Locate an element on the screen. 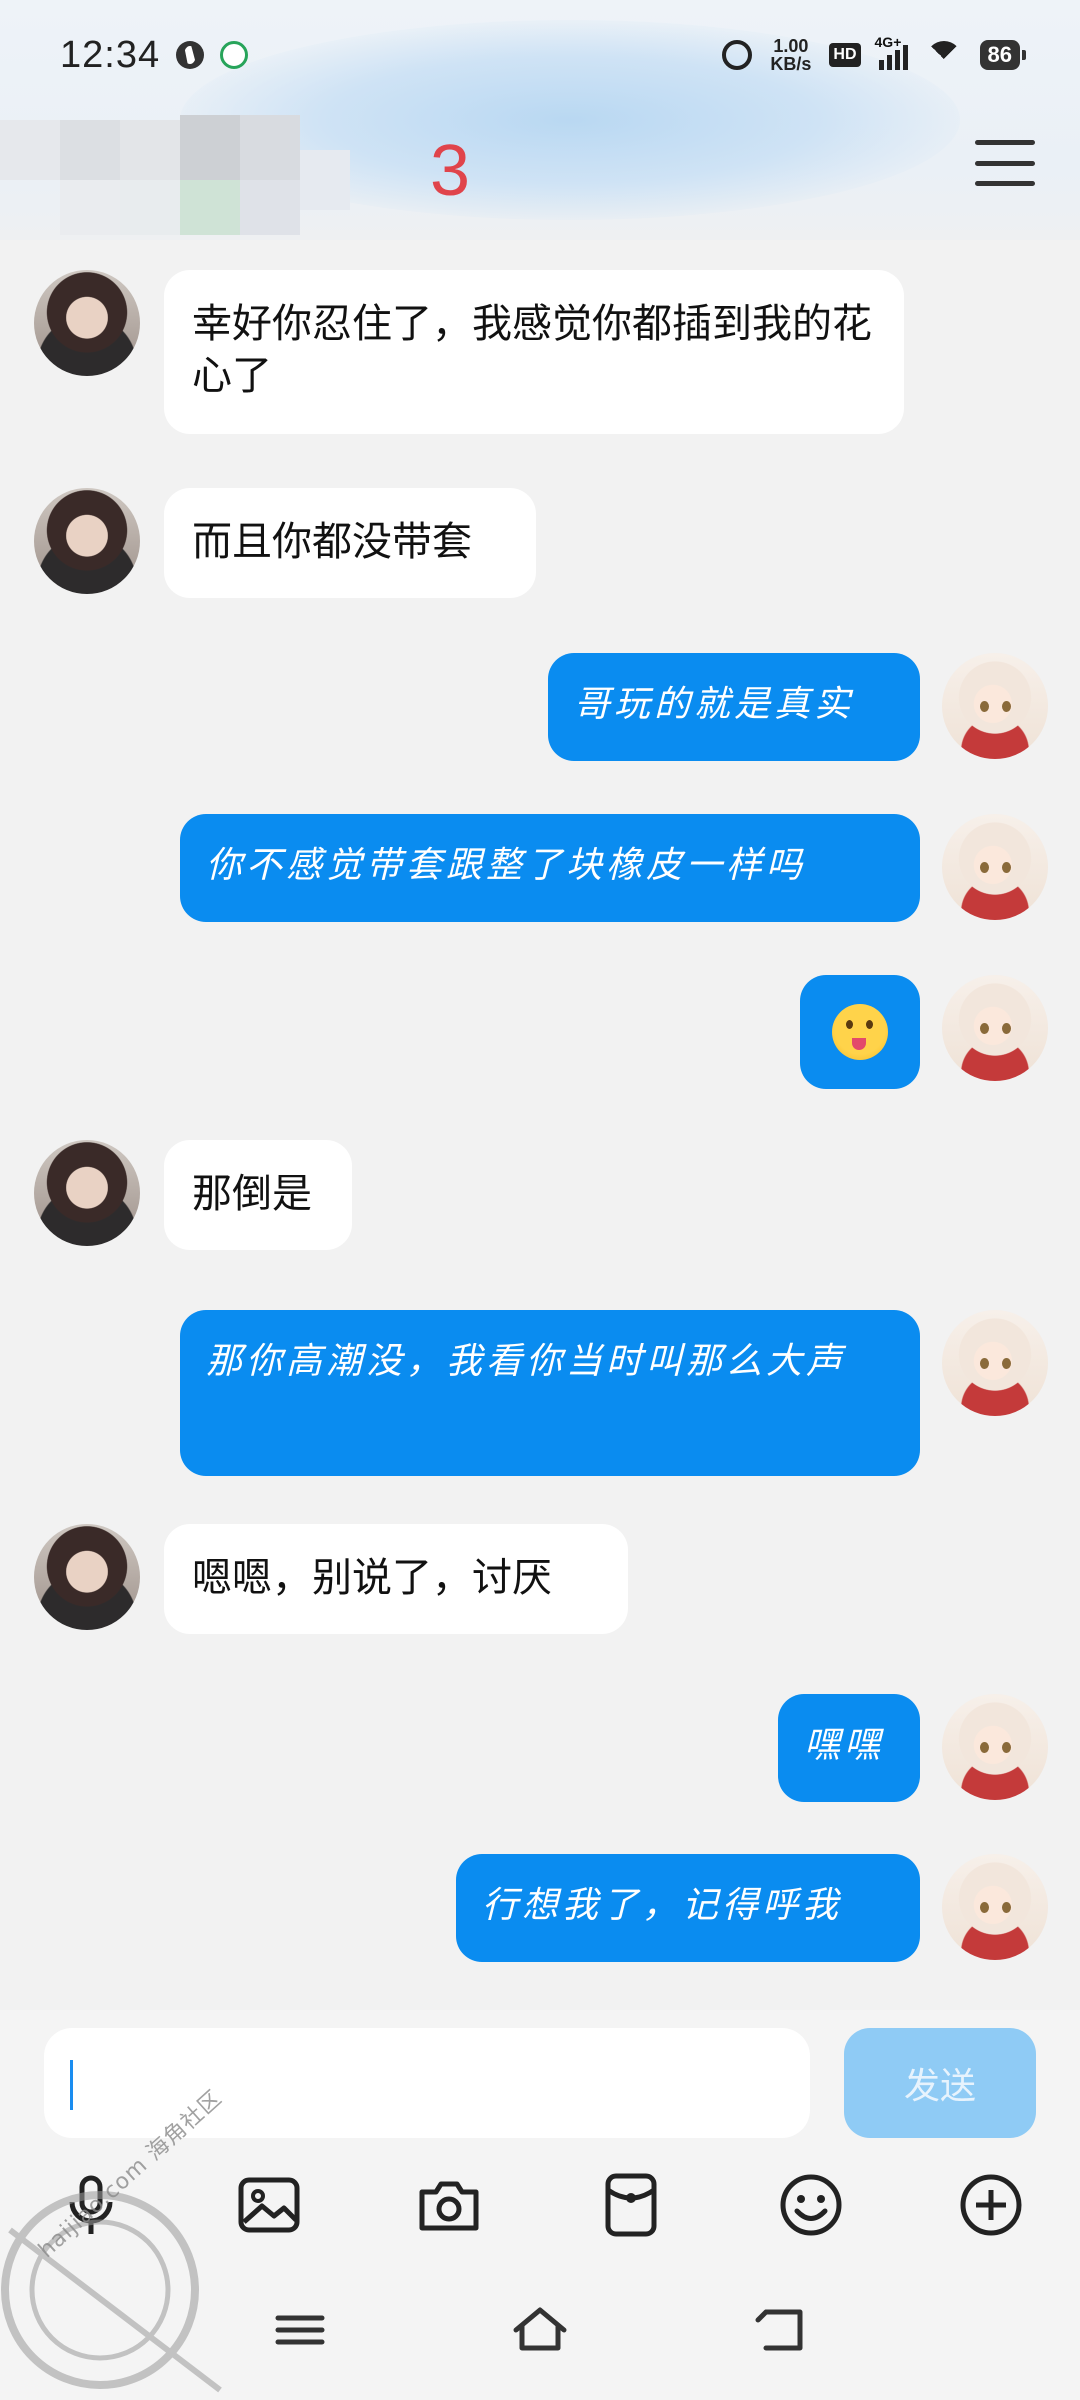  battery-indicator: 86 is located at coordinates (1003, 55).